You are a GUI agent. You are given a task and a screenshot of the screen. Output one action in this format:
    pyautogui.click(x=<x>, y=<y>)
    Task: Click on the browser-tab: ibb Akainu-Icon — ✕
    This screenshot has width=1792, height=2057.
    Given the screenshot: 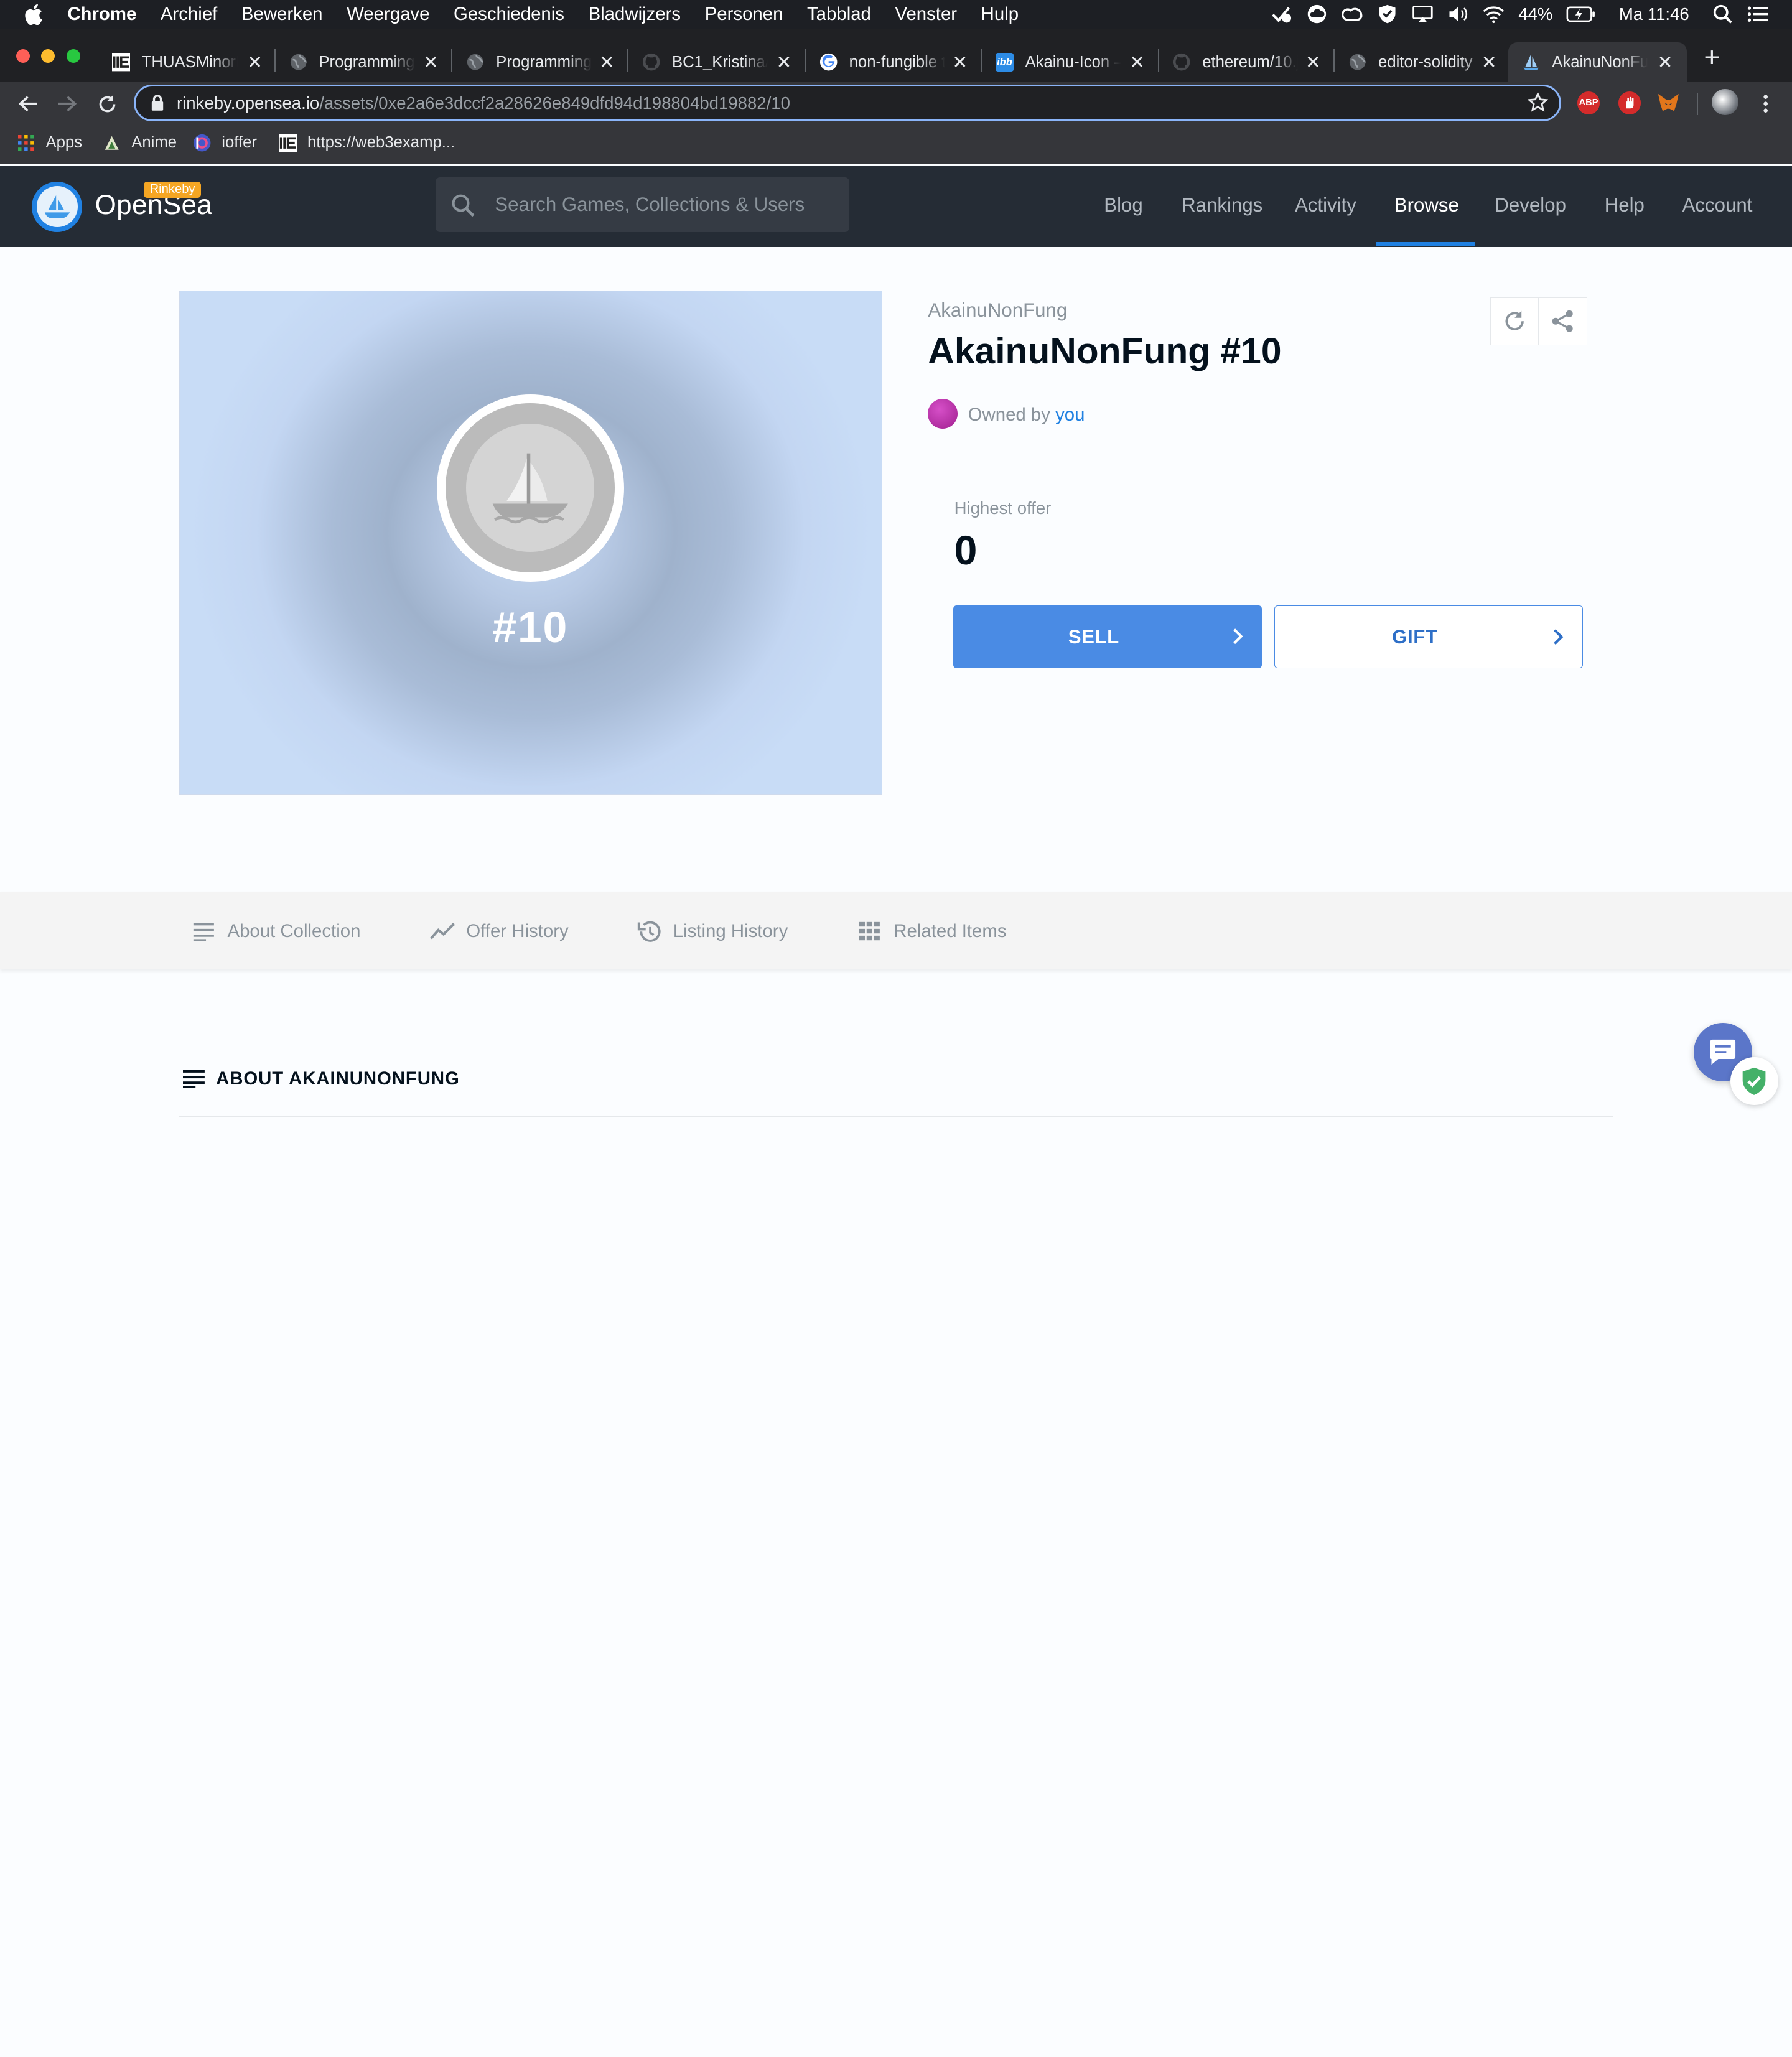 What is the action you would take?
    pyautogui.click(x=1070, y=62)
    